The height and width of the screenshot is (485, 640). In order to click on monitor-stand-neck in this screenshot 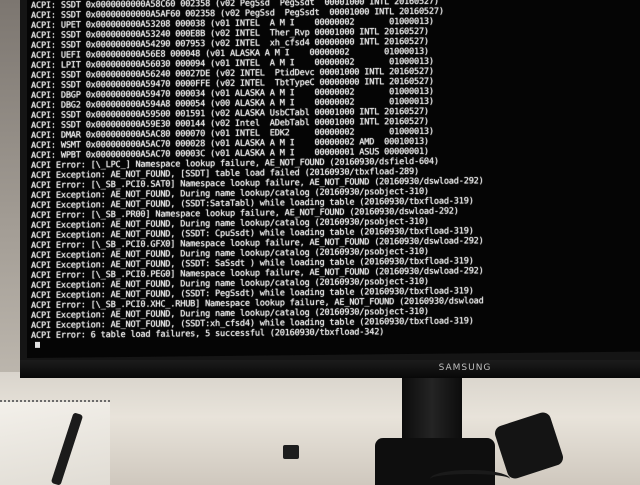, I will do `click(432, 410)`.